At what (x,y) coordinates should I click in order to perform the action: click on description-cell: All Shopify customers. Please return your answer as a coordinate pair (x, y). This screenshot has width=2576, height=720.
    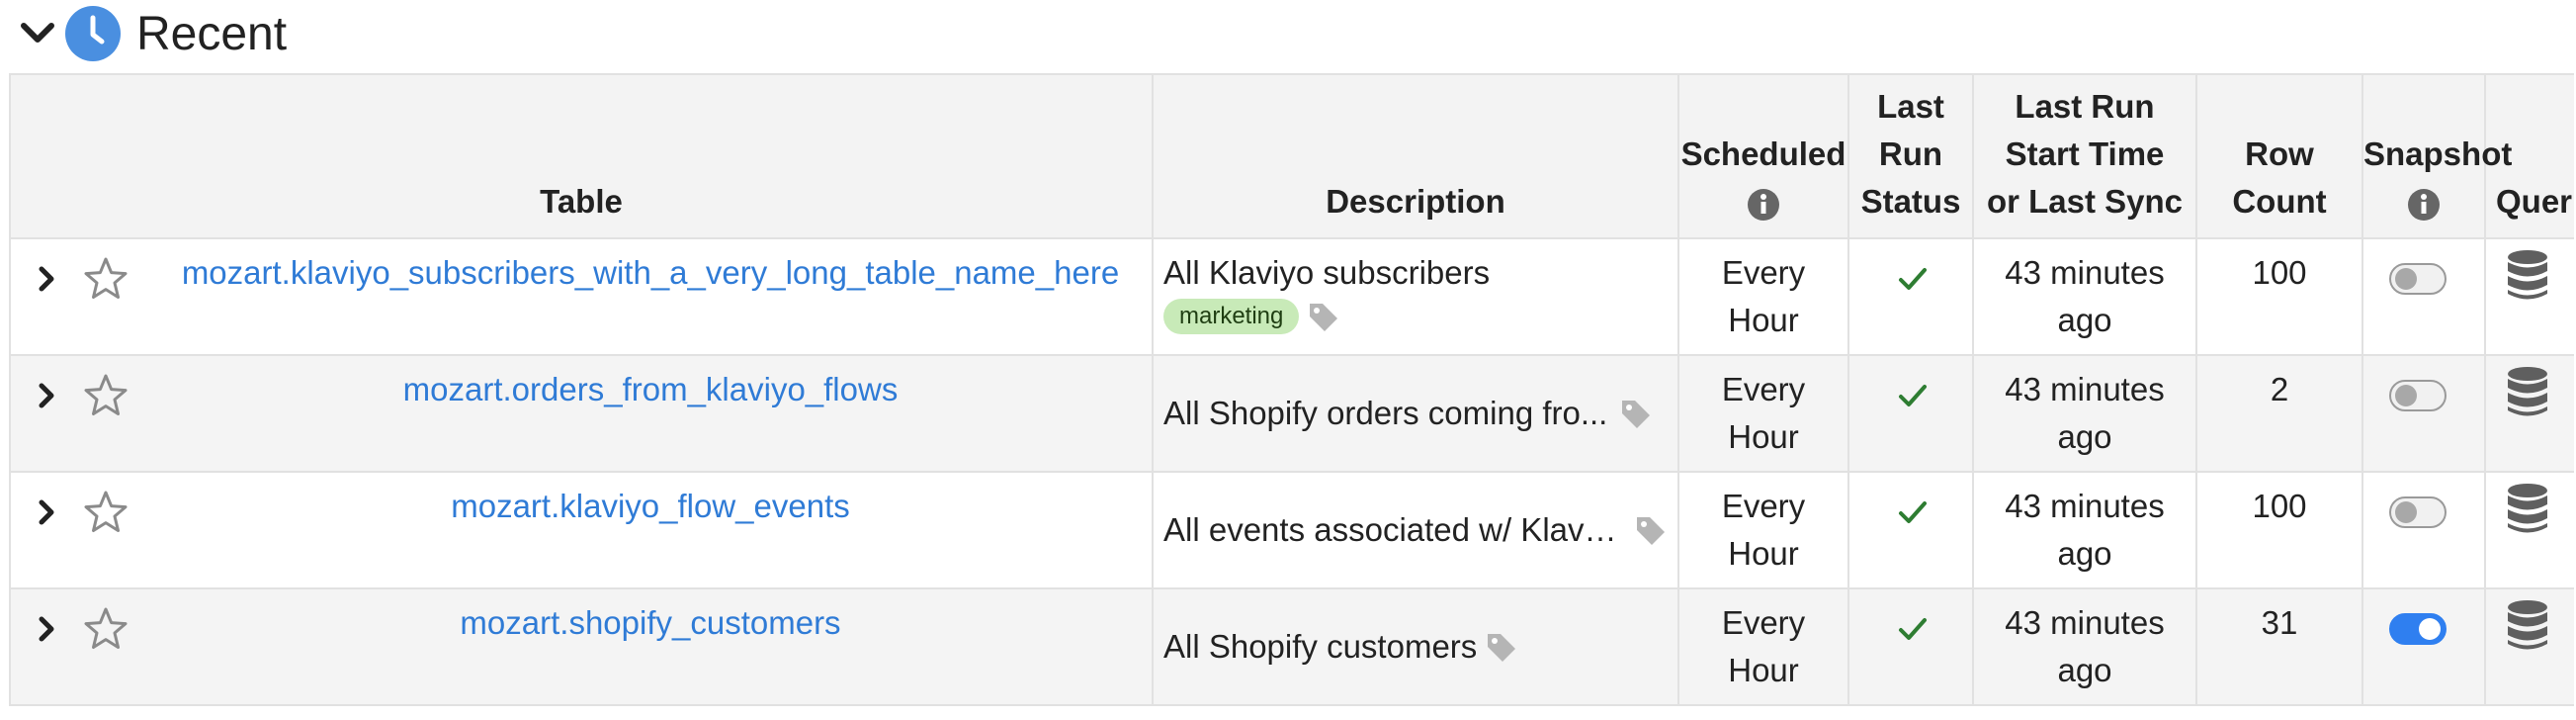
    Looking at the image, I should click on (1416, 646).